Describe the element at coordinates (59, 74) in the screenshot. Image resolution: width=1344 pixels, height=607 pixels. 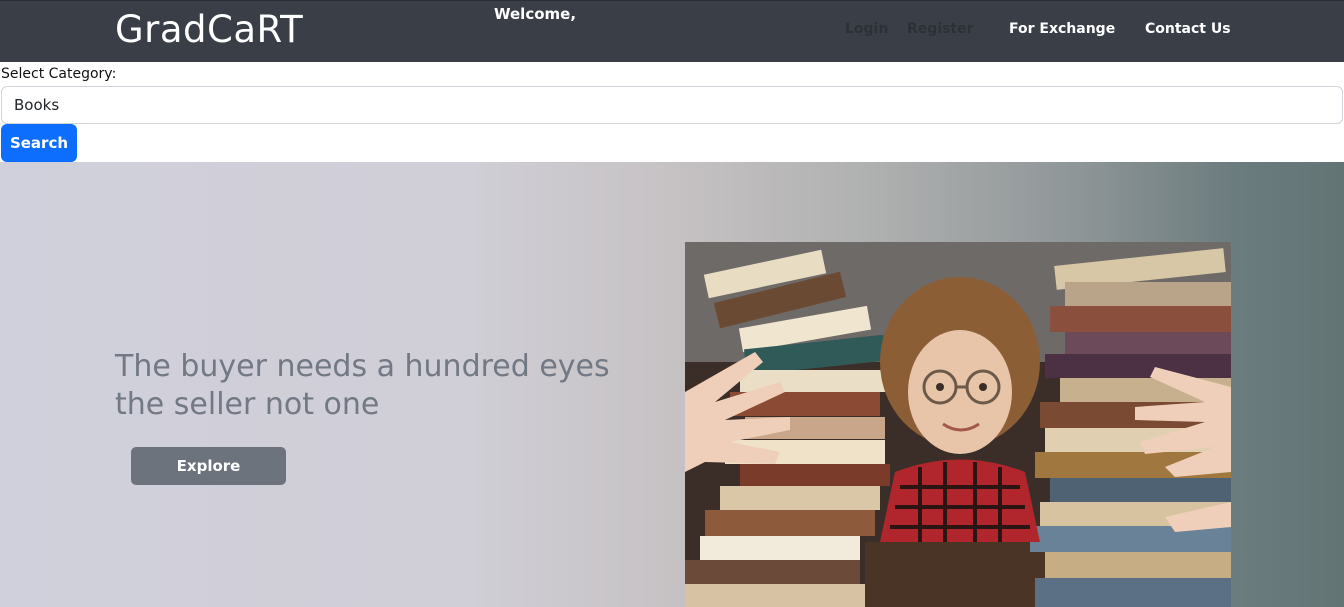
I see `category-label: Select Category:` at that location.